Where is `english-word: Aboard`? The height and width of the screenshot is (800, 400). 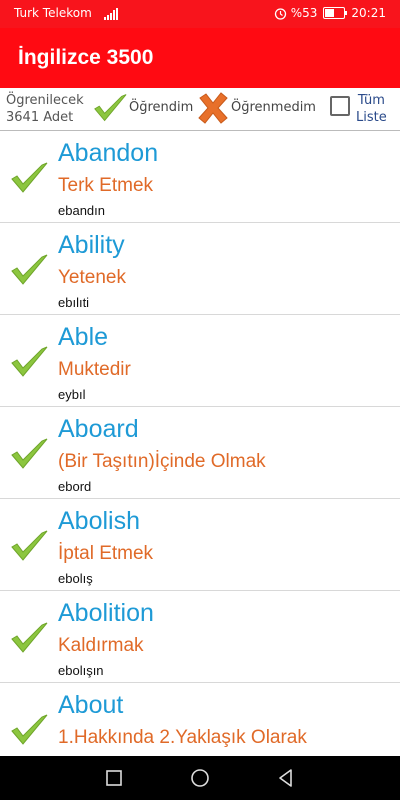 english-word: Aboard is located at coordinates (98, 429).